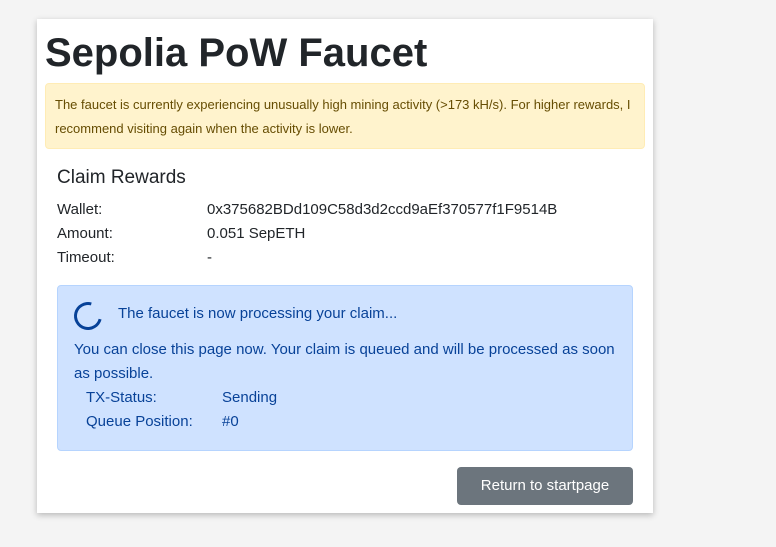 The image size is (776, 547). Describe the element at coordinates (80, 209) in the screenshot. I see `wallet-label: Wallet:` at that location.